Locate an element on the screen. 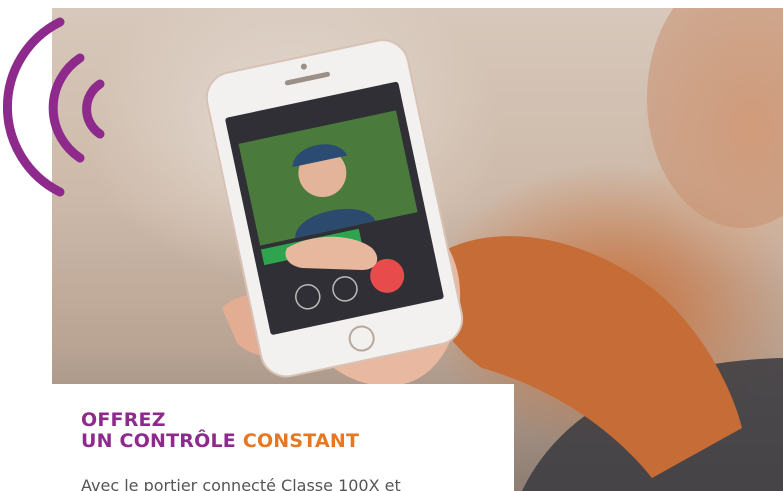 Image resolution: width=783 pixels, height=491 pixels. headline-accent: CONSTANT is located at coordinates (301, 441).